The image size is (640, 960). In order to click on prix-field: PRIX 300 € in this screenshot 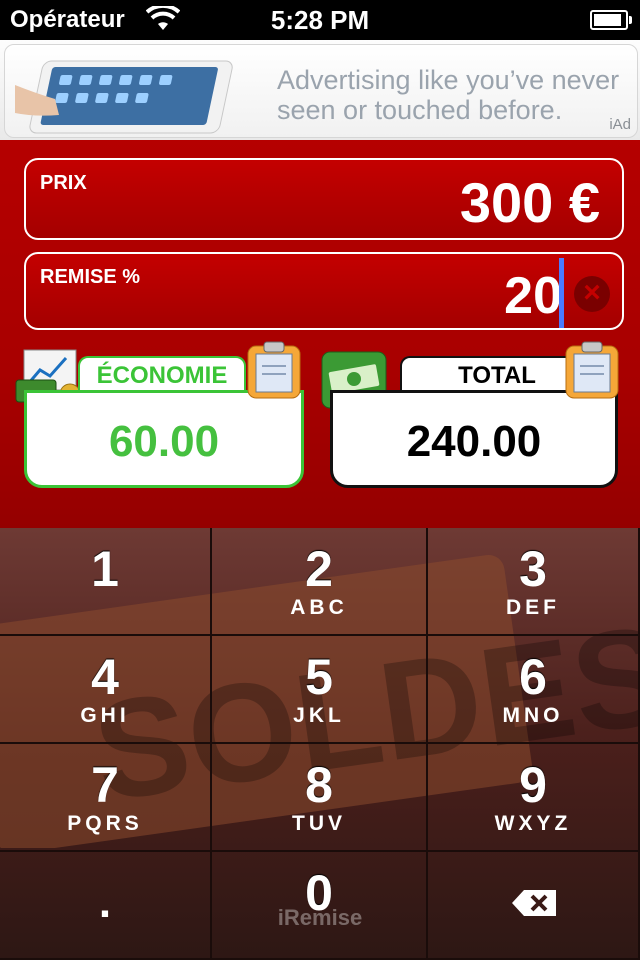, I will do `click(324, 199)`.